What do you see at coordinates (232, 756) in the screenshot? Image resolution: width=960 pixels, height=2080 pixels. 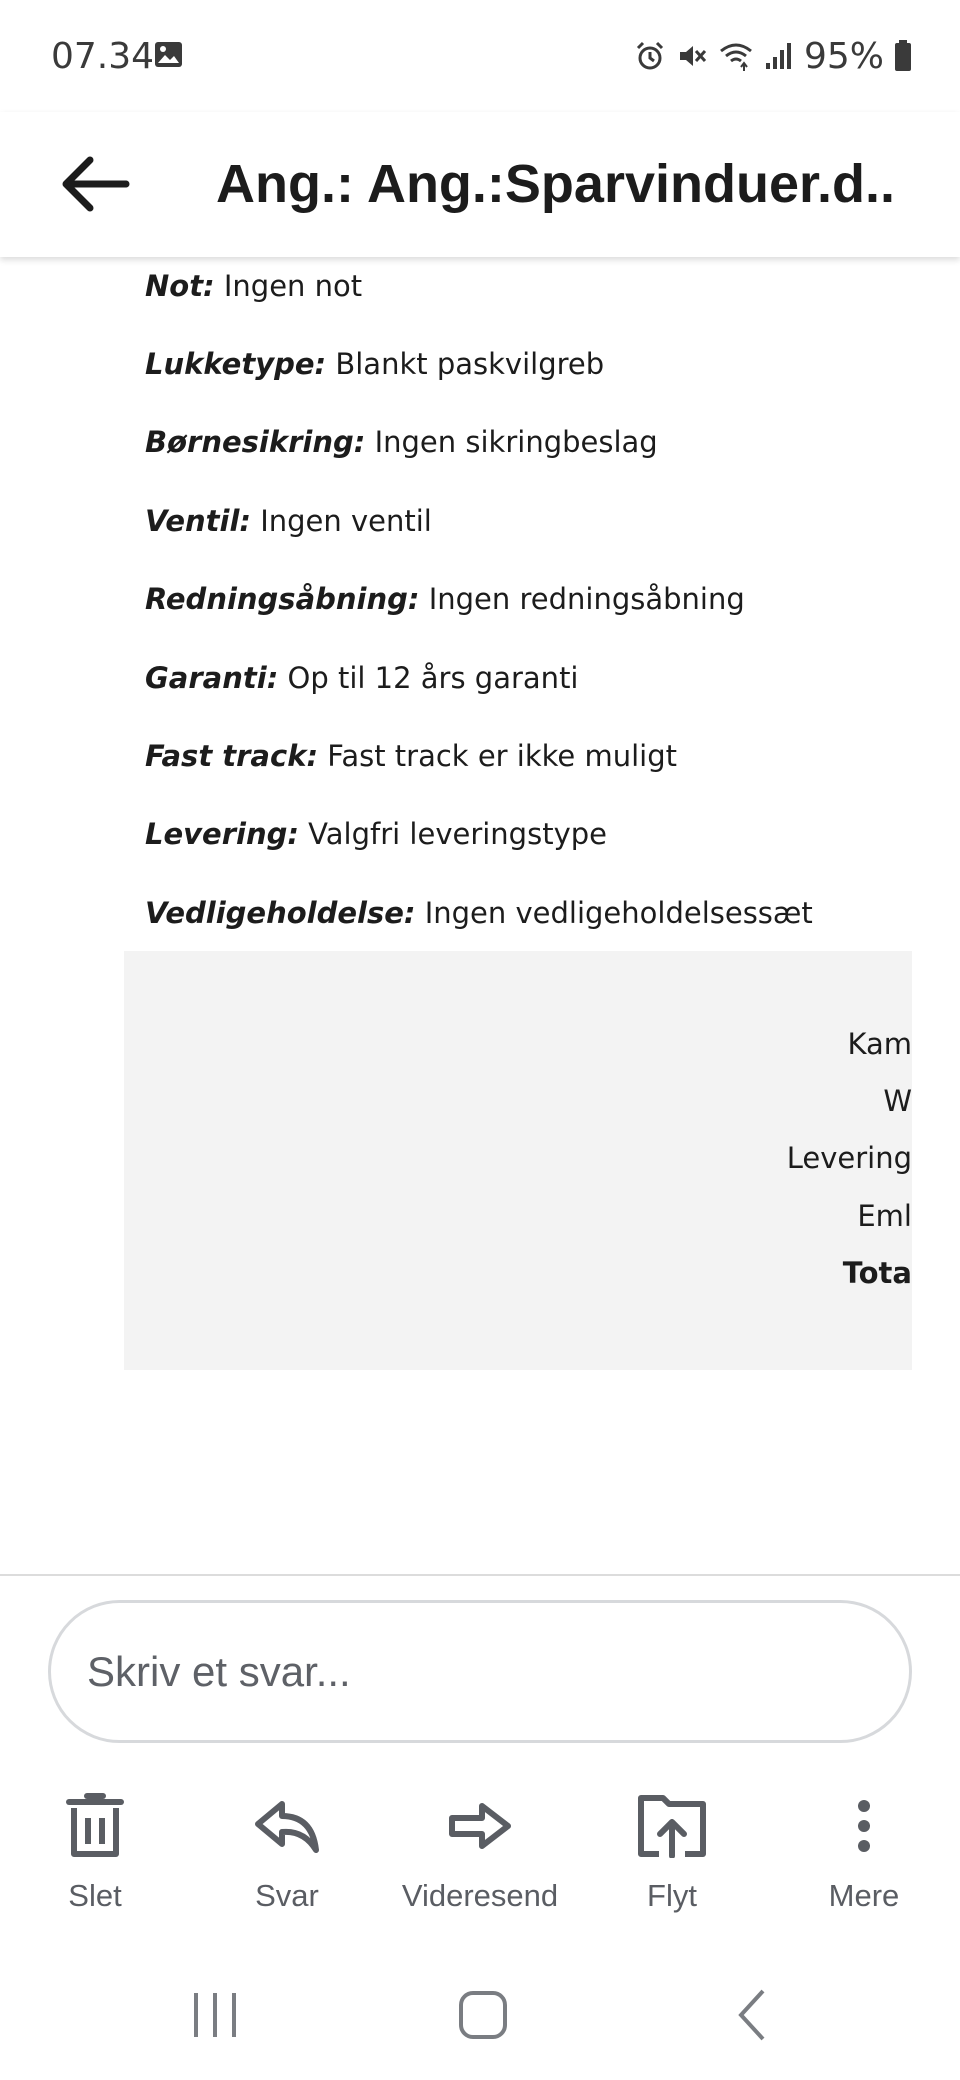 I see `spec-label: Fast track:` at bounding box center [232, 756].